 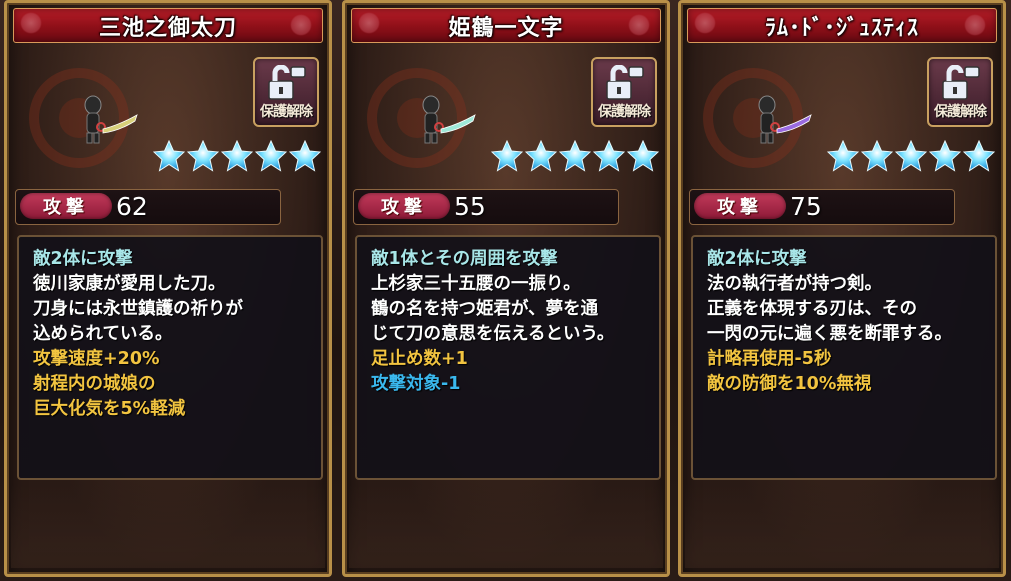 What do you see at coordinates (769, 359) in the screenshot?
I see `description-line: 計略再使用-5秒` at bounding box center [769, 359].